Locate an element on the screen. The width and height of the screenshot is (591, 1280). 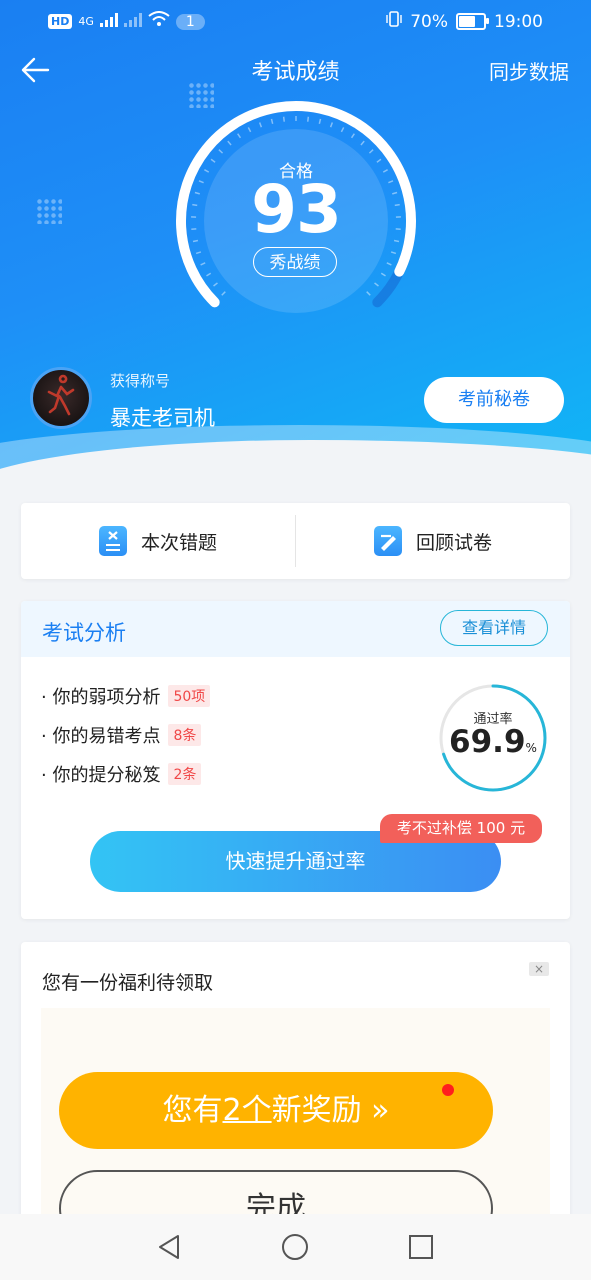
reward-prefix: 您有 is located at coordinates (192, 1110).